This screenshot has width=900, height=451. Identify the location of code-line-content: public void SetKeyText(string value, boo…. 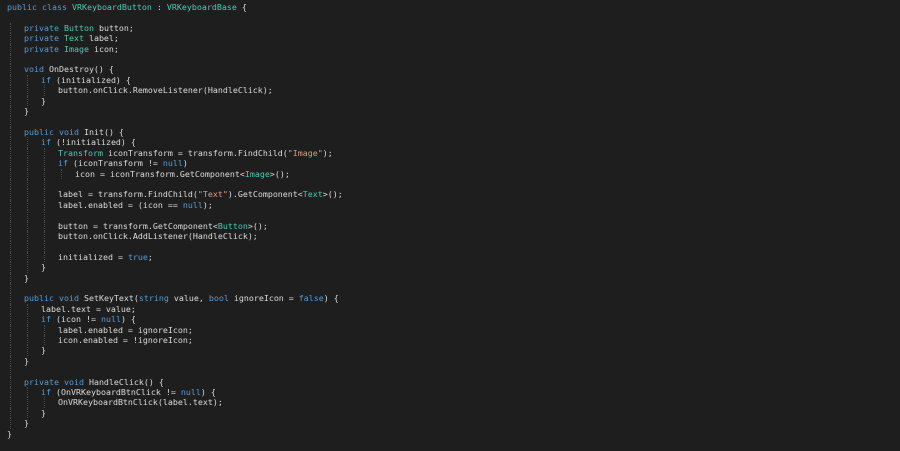
(181, 298).